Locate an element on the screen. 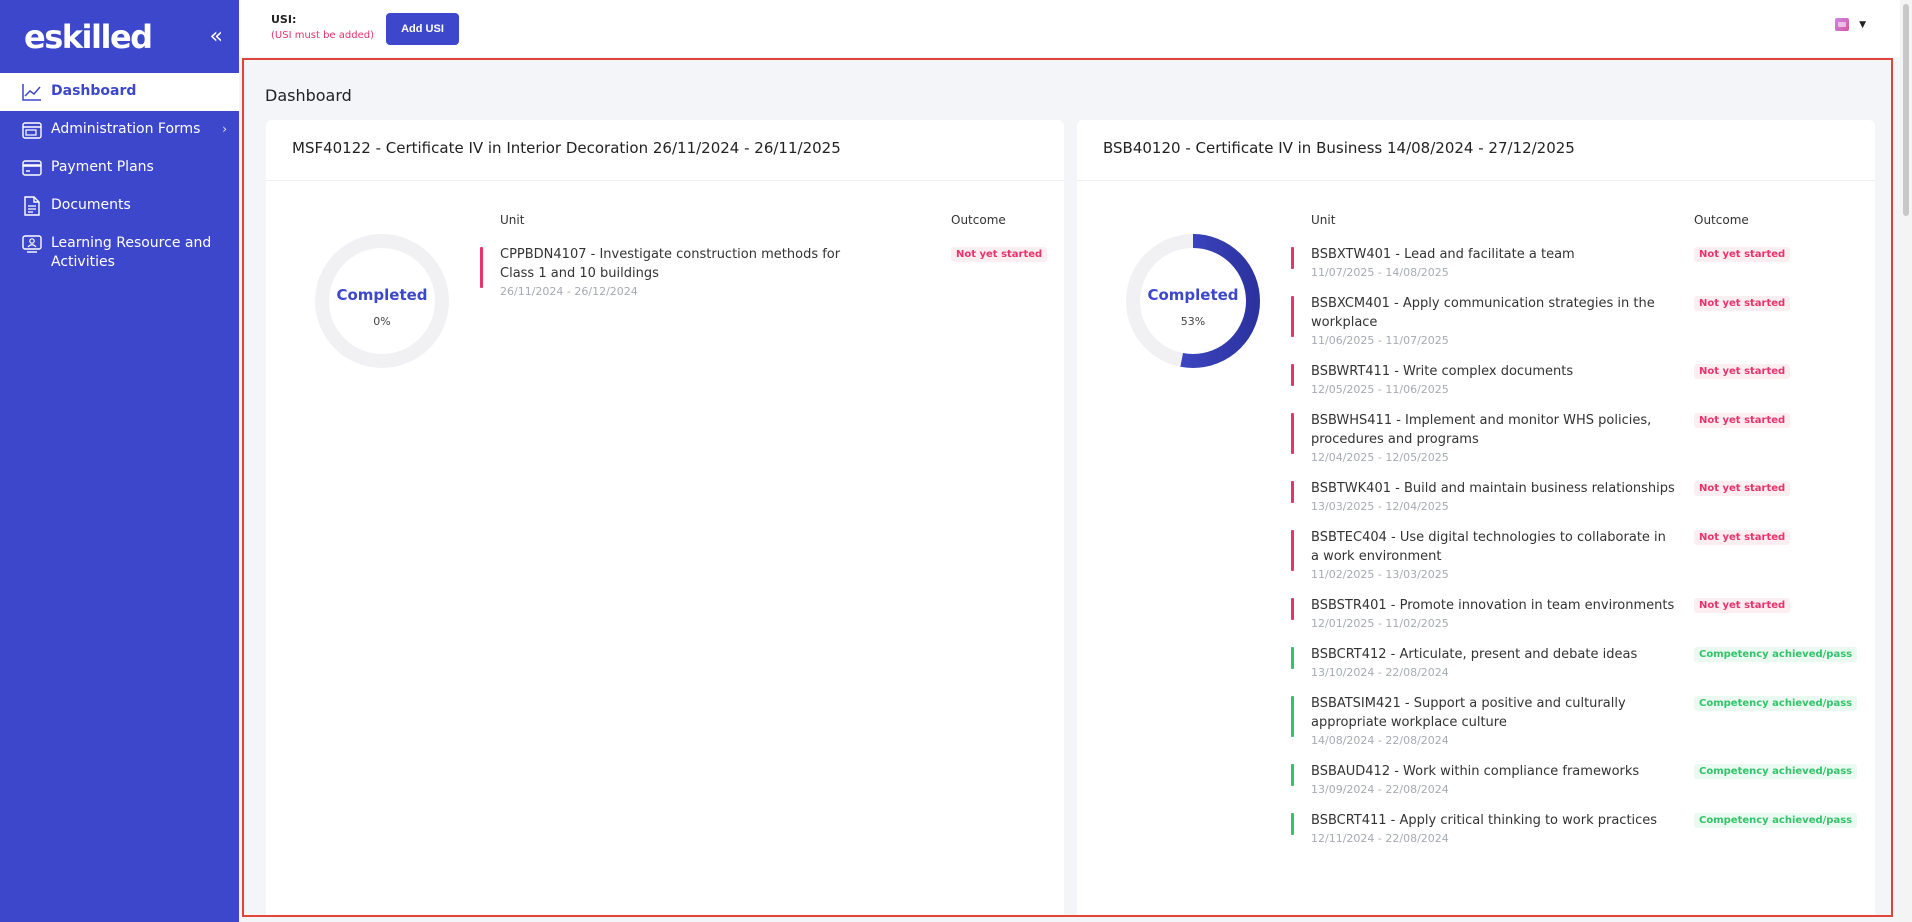 The width and height of the screenshot is (1912, 922). presentation-icon is located at coordinates (32, 244).